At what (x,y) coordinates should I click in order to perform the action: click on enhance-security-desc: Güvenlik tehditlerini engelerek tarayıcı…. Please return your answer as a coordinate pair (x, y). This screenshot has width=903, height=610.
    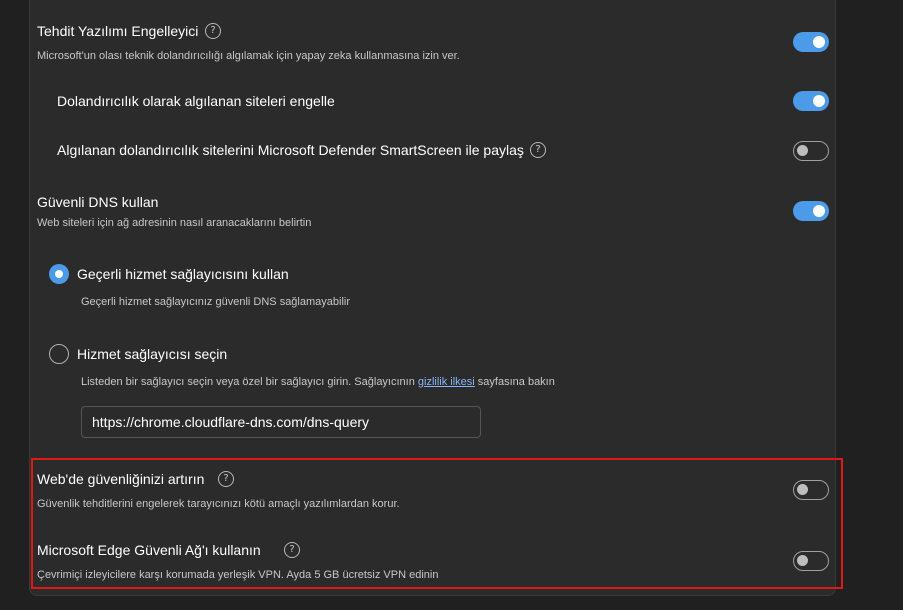
    Looking at the image, I should click on (218, 504).